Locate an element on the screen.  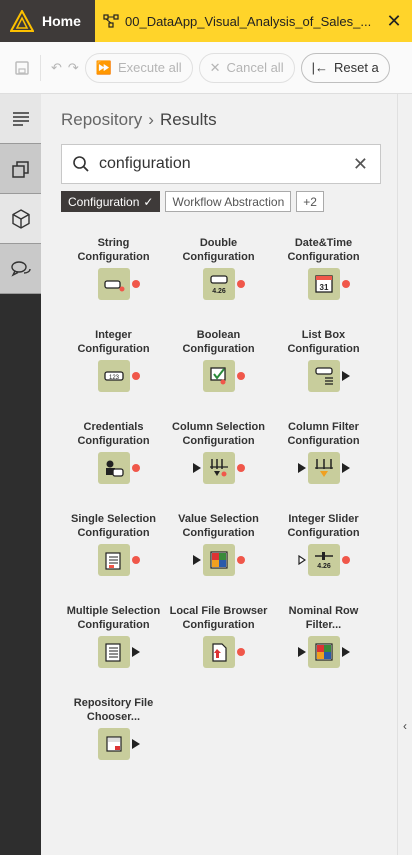
node-tile: Value Selection Configuration is located at coordinates (218, 544).